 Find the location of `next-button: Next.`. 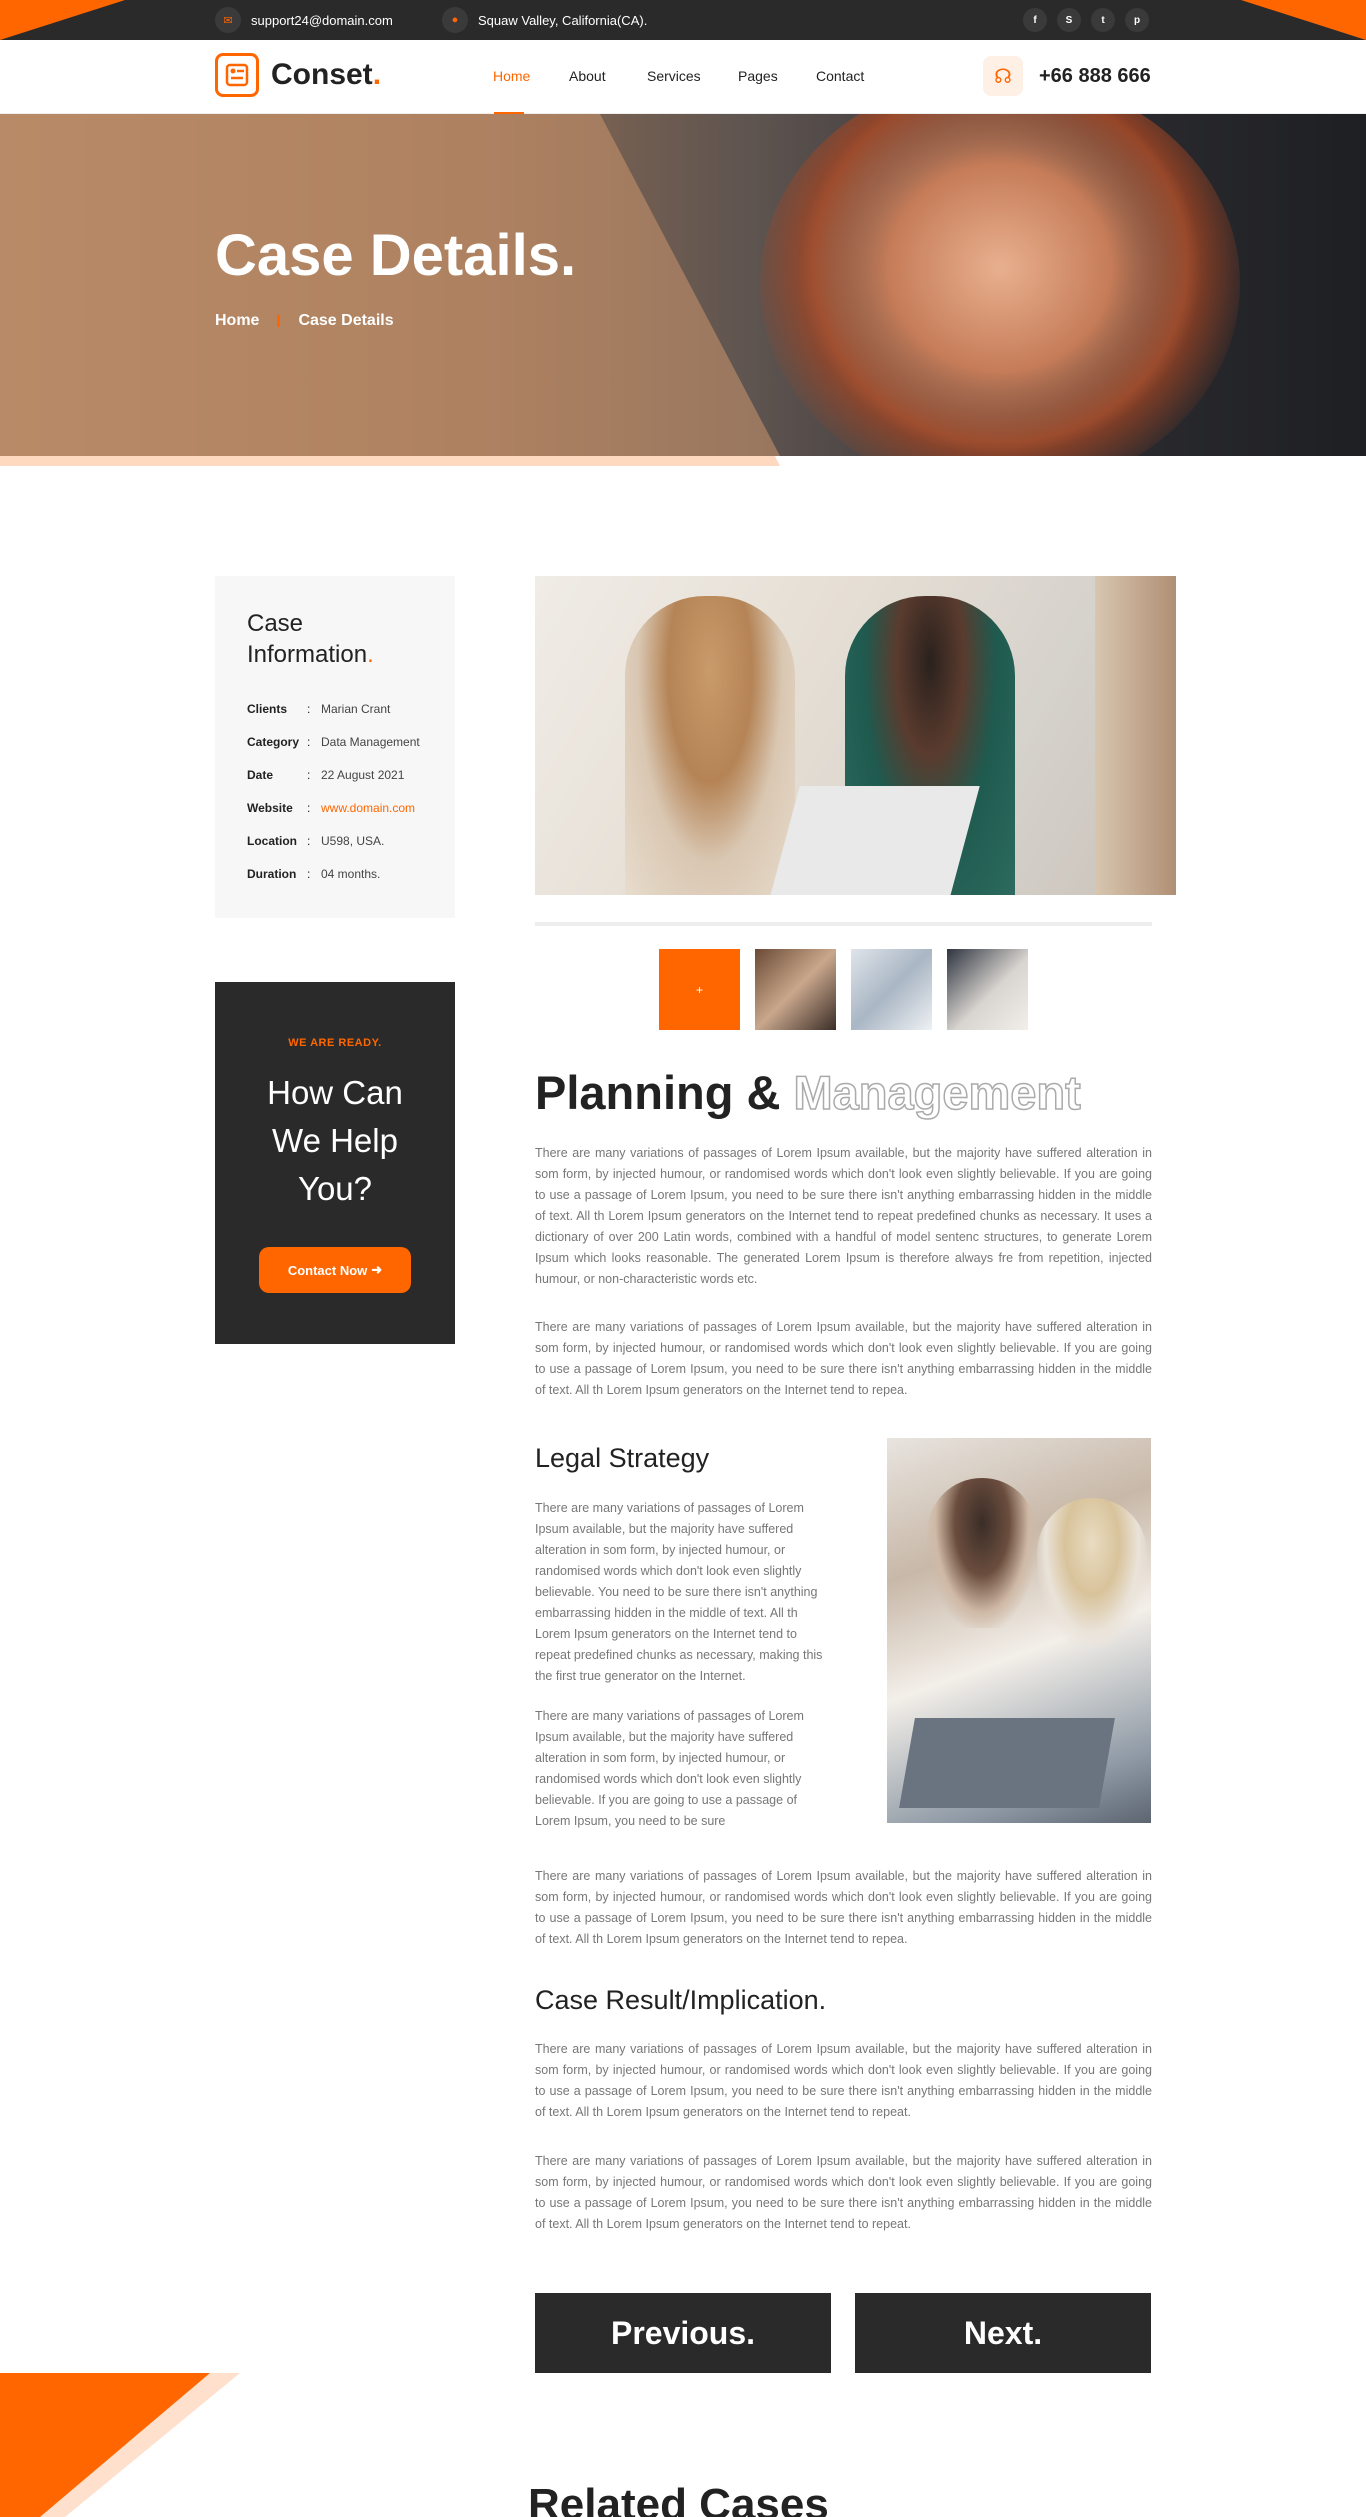

next-button: Next. is located at coordinates (1003, 2333).